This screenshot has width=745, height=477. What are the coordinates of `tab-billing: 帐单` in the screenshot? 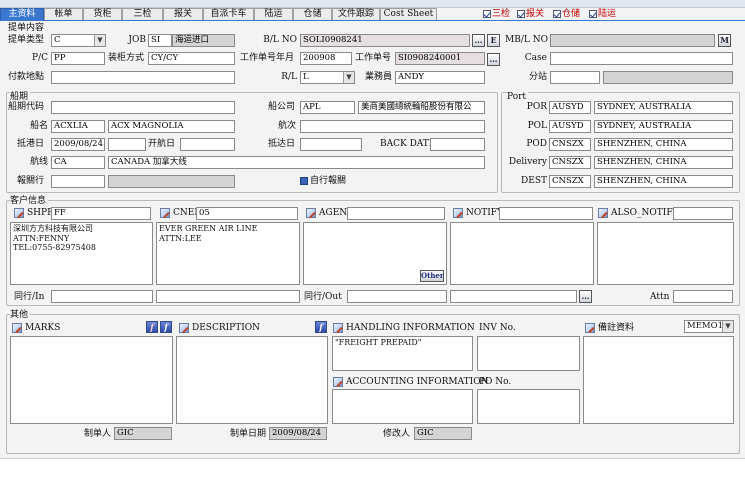 It's located at (63, 14).